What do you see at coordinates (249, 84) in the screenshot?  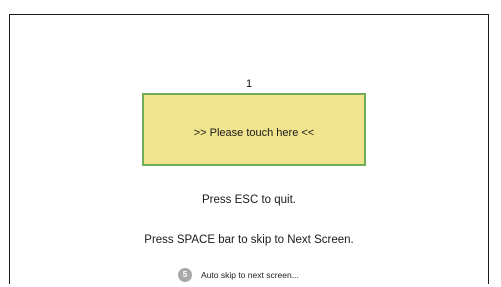 I see `screen-counter: 1` at bounding box center [249, 84].